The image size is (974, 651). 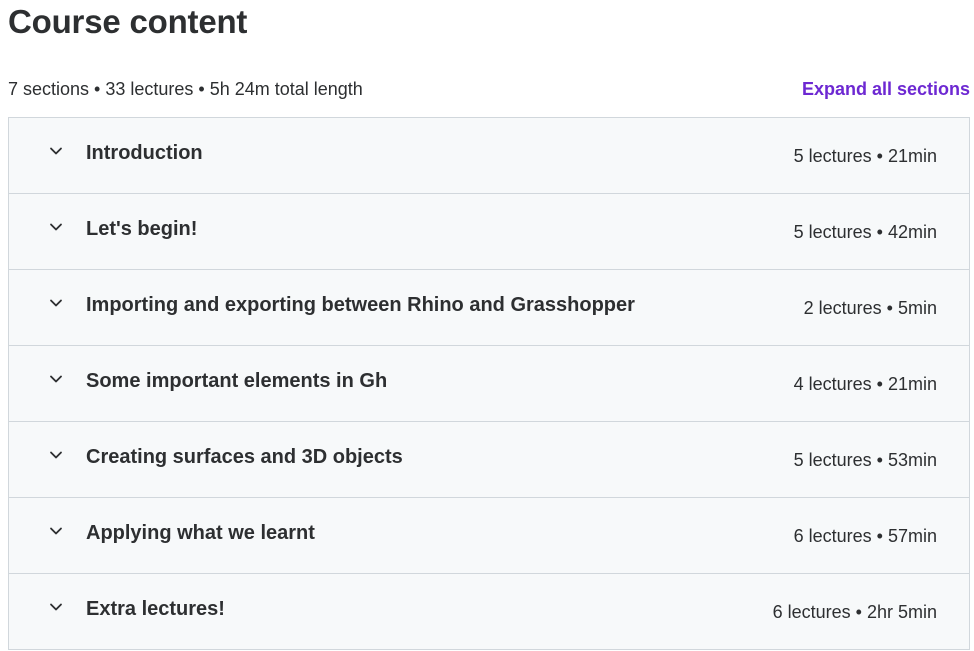 What do you see at coordinates (142, 229) in the screenshot?
I see `section-title: Let's begin!` at bounding box center [142, 229].